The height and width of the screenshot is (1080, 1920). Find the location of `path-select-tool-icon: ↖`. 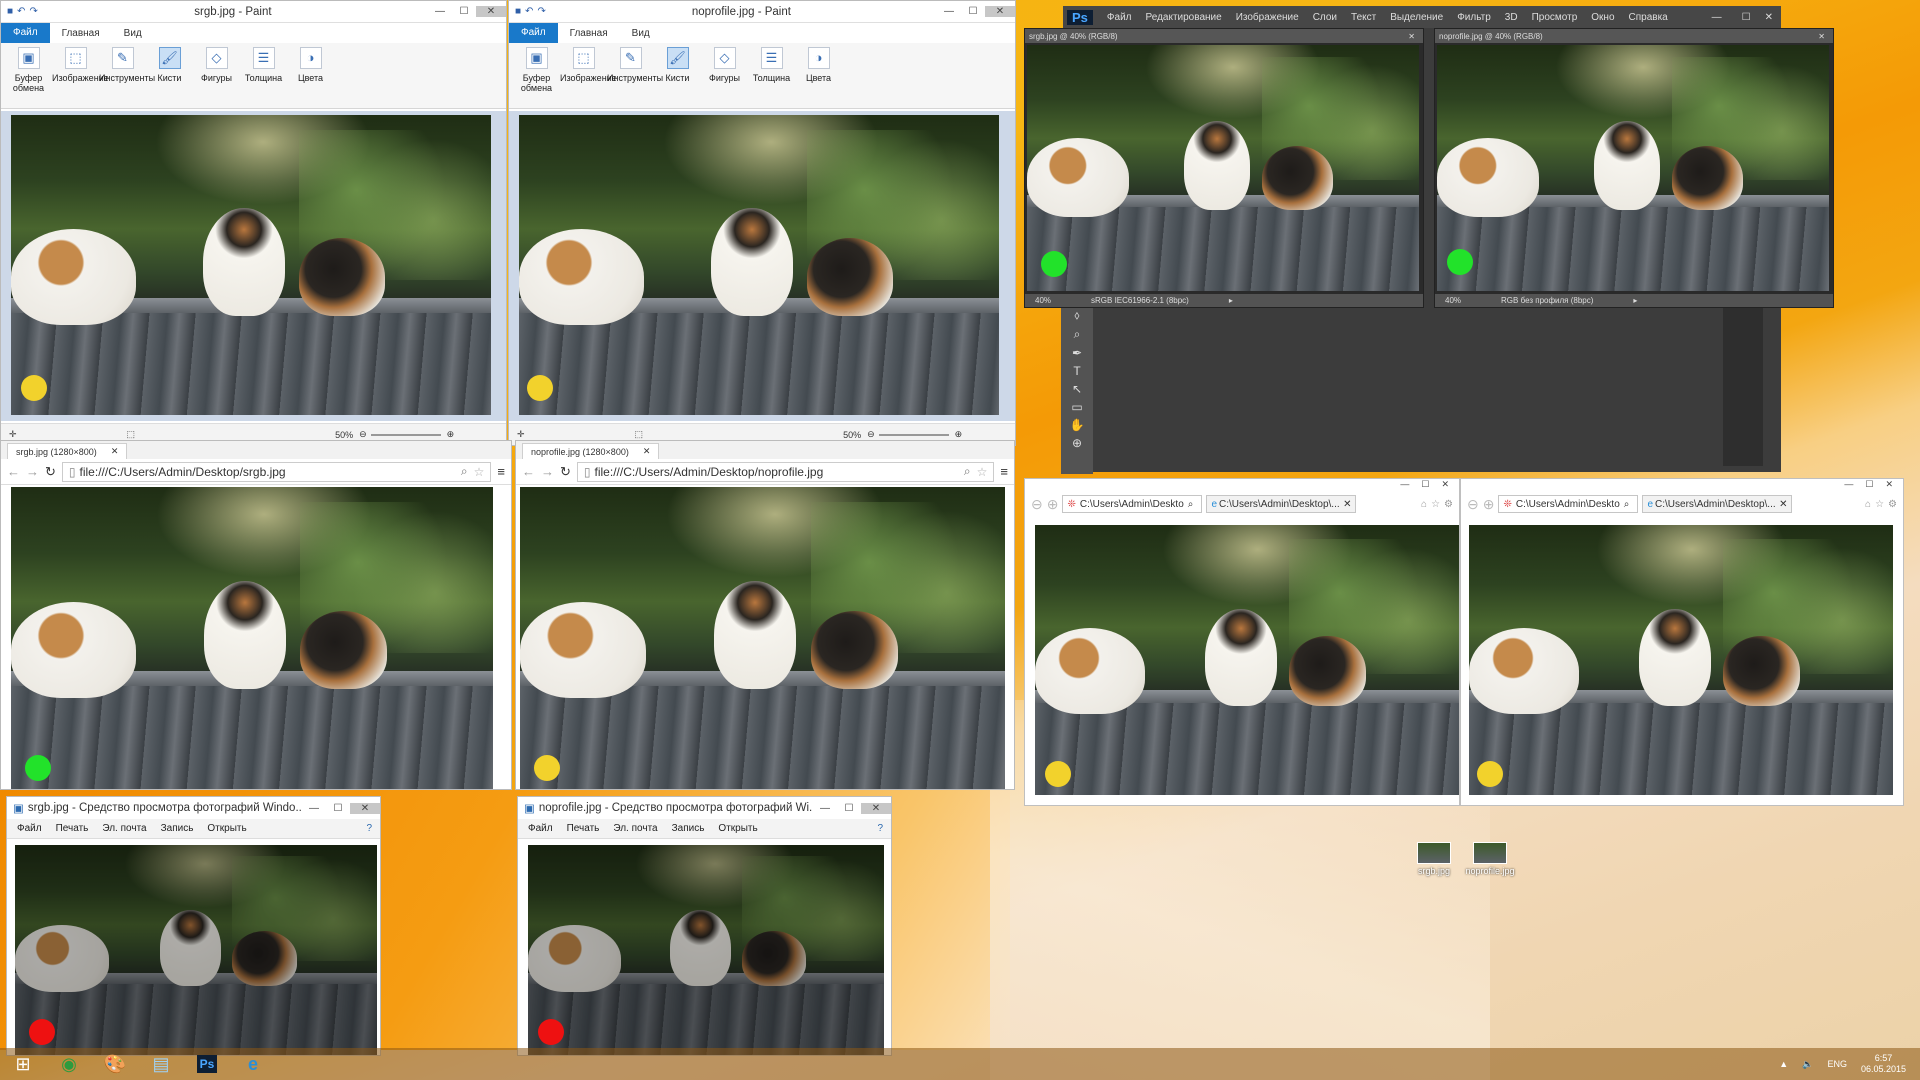

path-select-tool-icon: ↖ is located at coordinates (1077, 389).